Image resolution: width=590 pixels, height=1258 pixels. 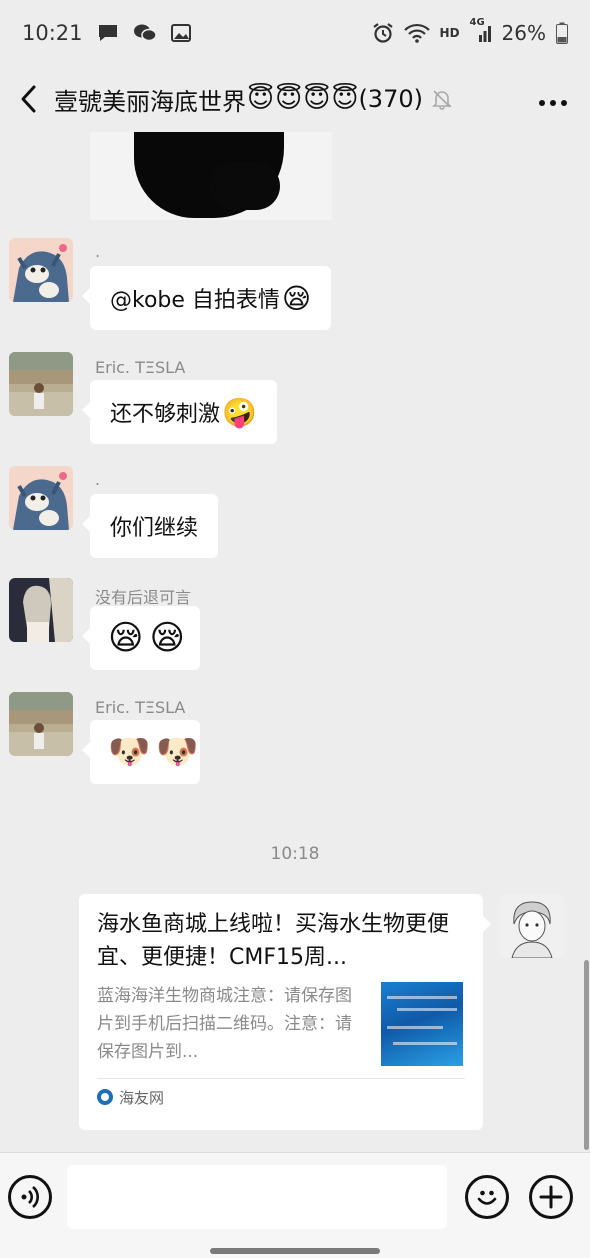 I want to click on message-timestamp: 10:18, so click(x=295, y=854).